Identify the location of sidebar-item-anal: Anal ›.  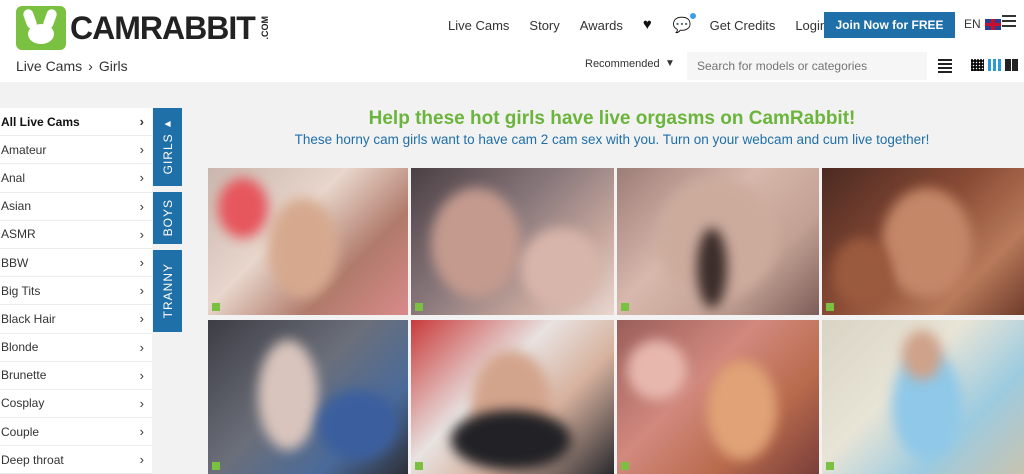
(76, 178).